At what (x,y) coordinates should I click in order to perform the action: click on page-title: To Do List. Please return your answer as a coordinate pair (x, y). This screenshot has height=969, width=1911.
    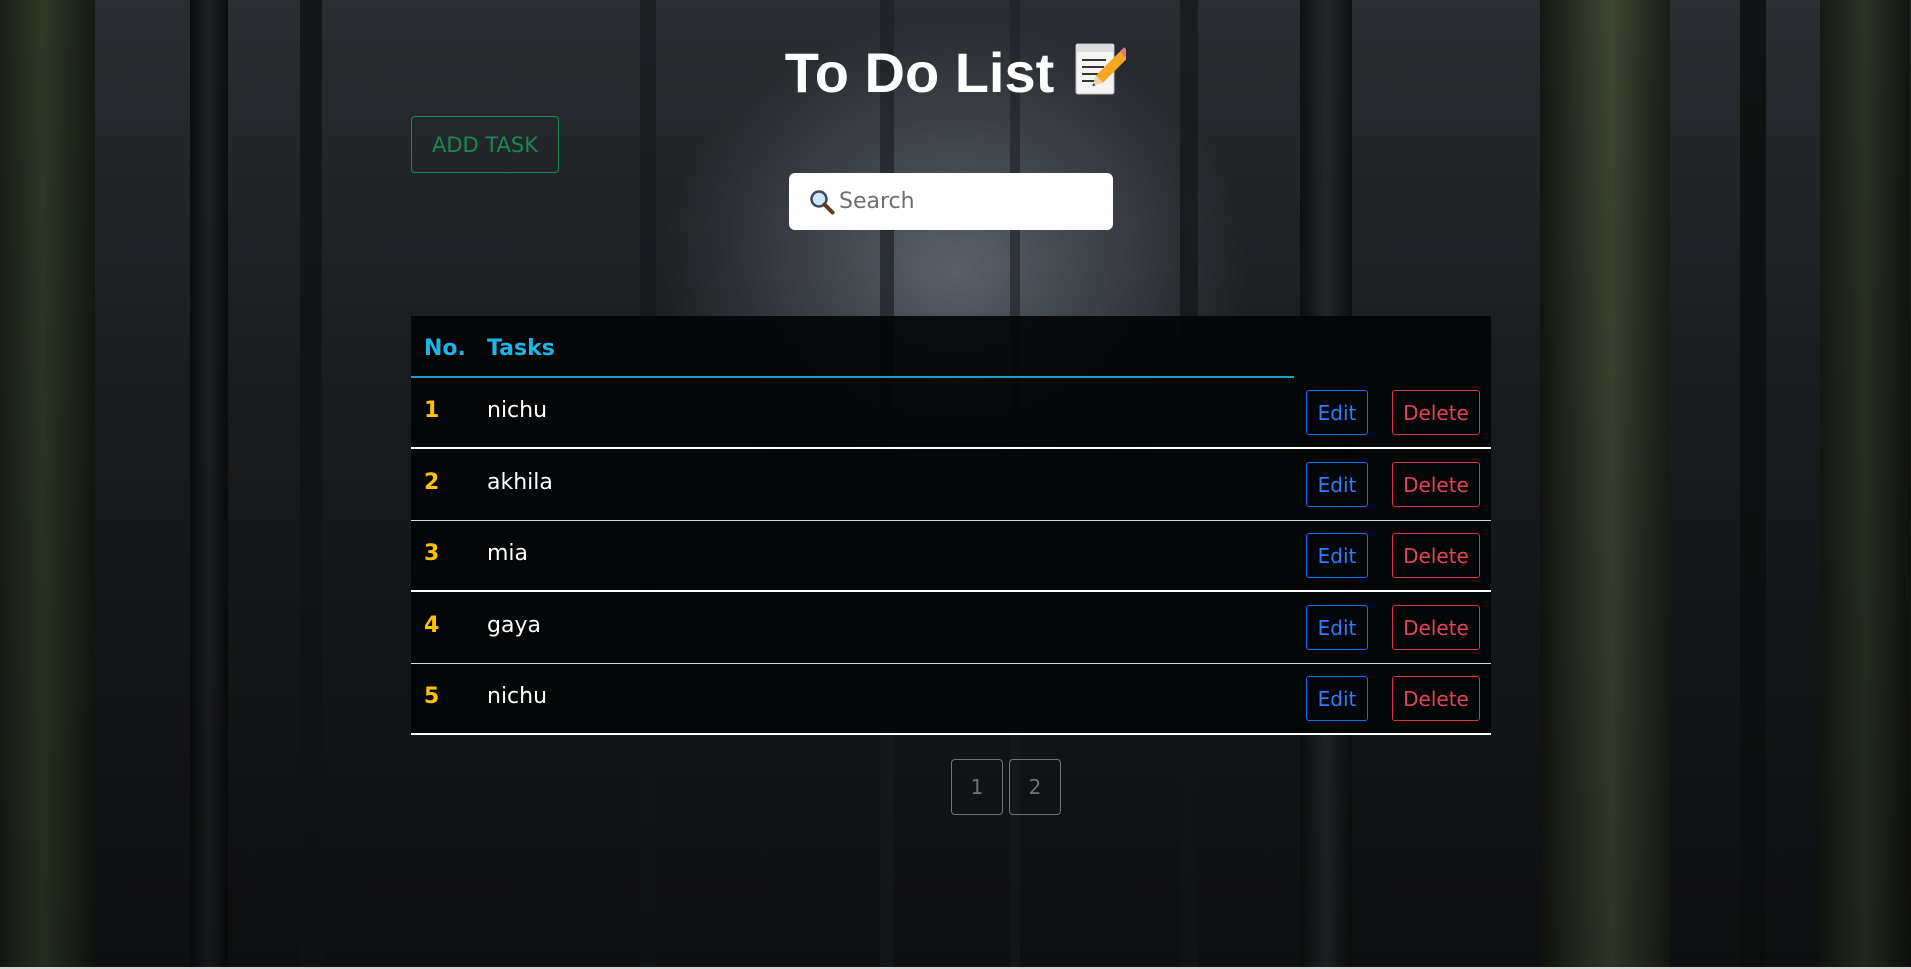
    Looking at the image, I should click on (955, 73).